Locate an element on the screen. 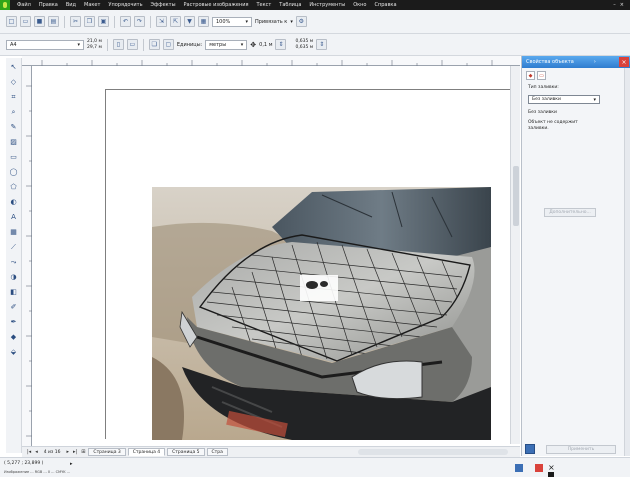 The width and height of the screenshot is (630, 477). status-arrow-icon: ▸ is located at coordinates (71, 464).